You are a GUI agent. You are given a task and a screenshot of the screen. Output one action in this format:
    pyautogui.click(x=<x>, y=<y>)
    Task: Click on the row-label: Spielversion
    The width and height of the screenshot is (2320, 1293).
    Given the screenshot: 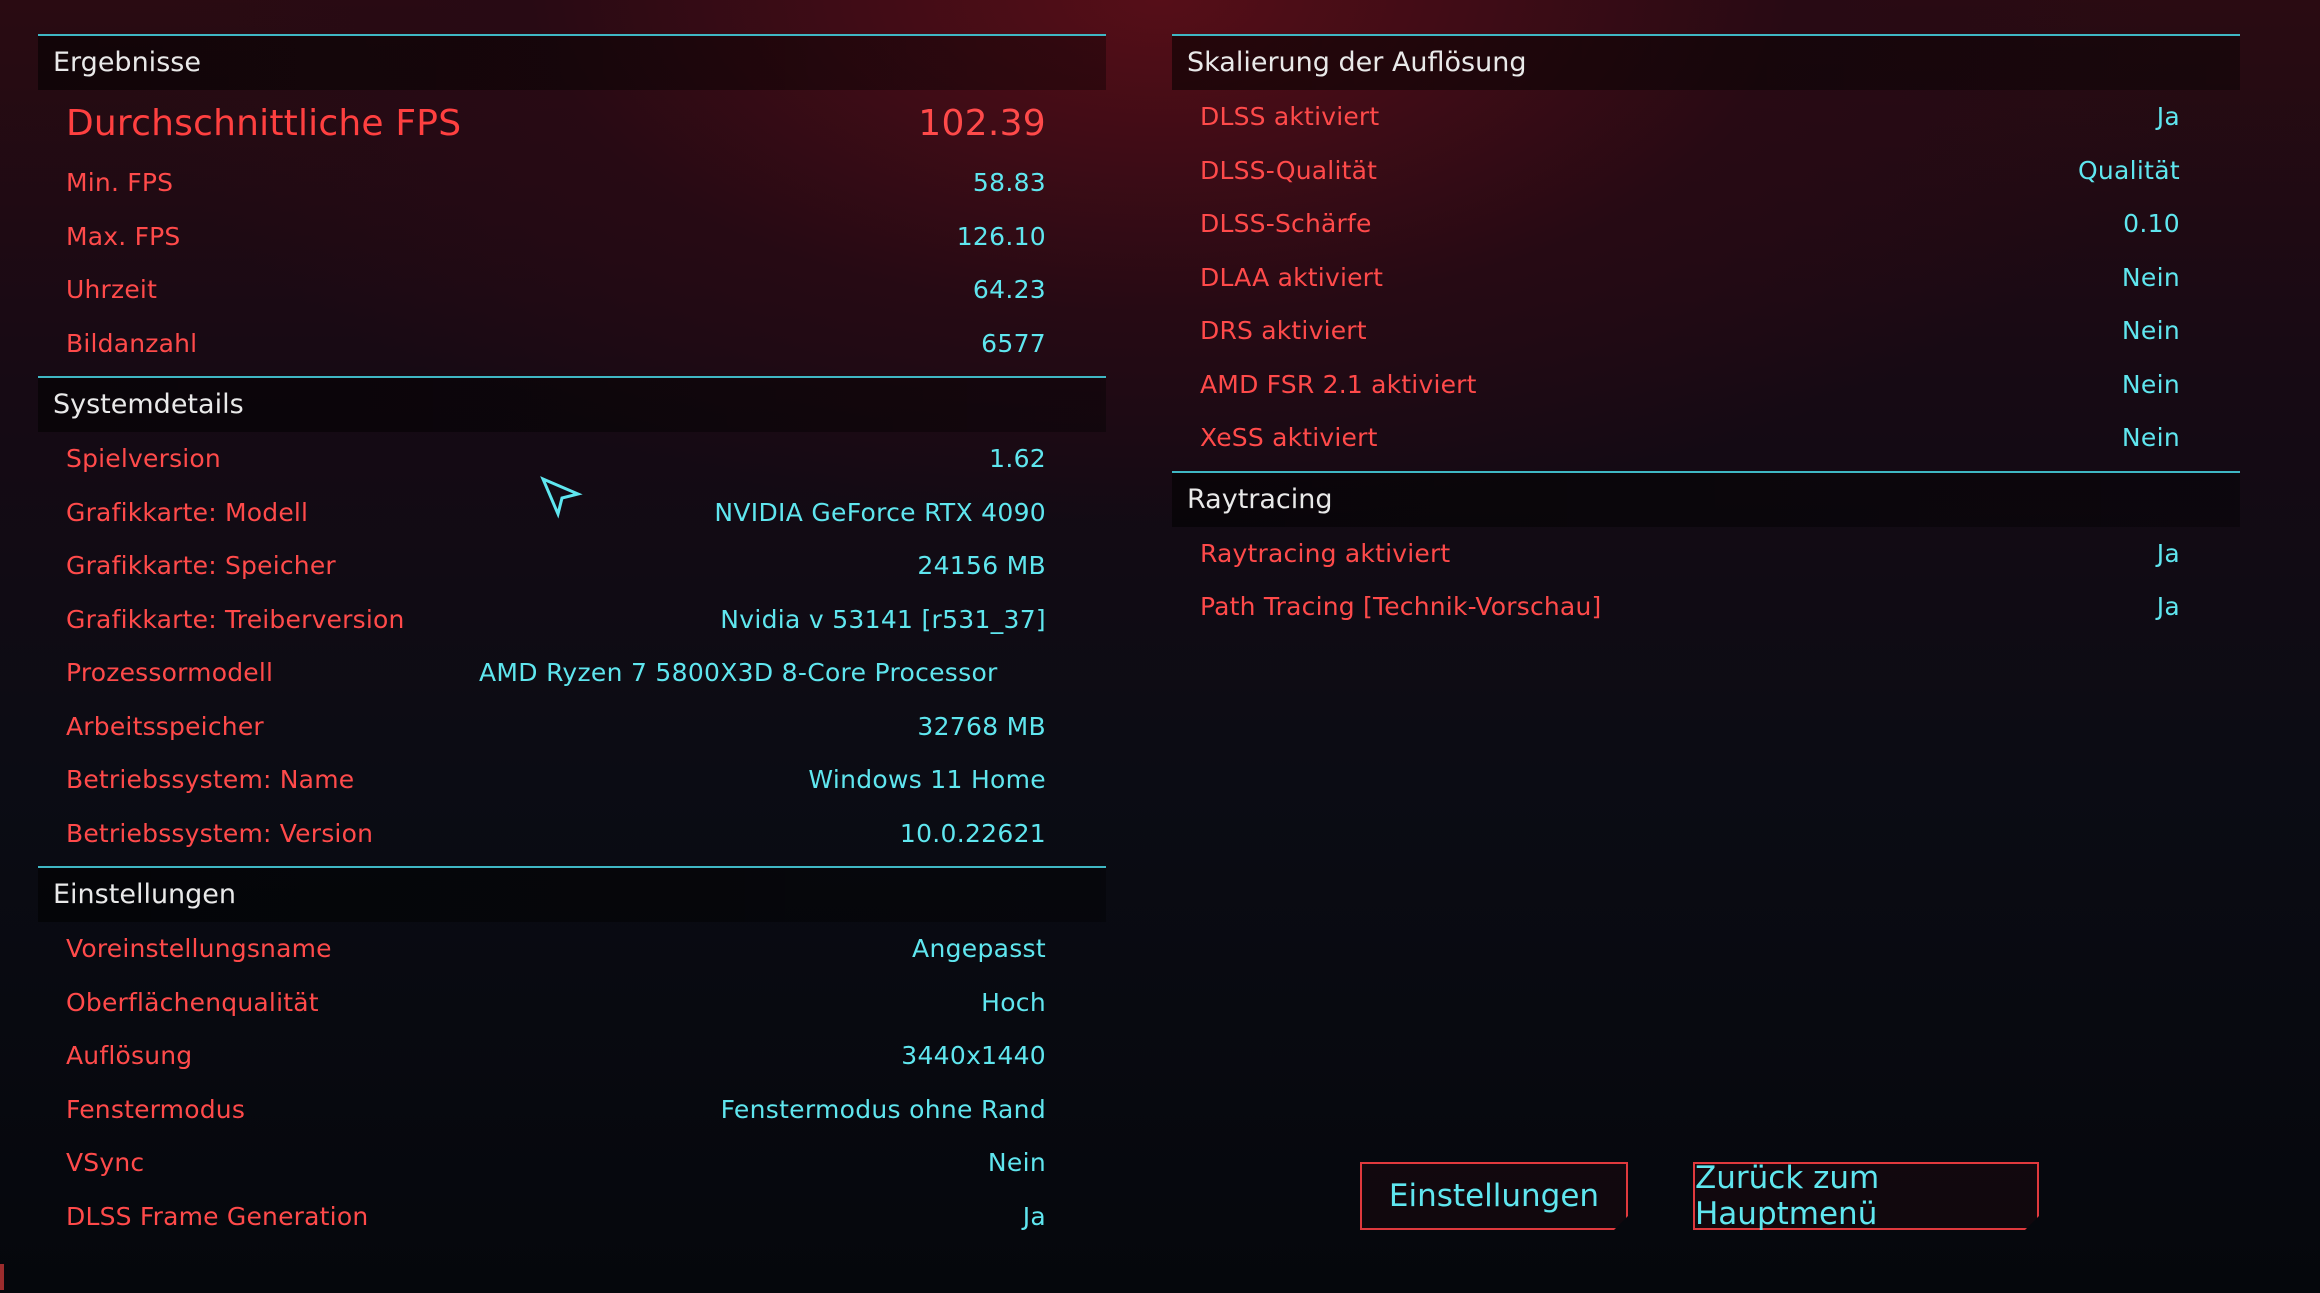 What is the action you would take?
    pyautogui.click(x=143, y=459)
    